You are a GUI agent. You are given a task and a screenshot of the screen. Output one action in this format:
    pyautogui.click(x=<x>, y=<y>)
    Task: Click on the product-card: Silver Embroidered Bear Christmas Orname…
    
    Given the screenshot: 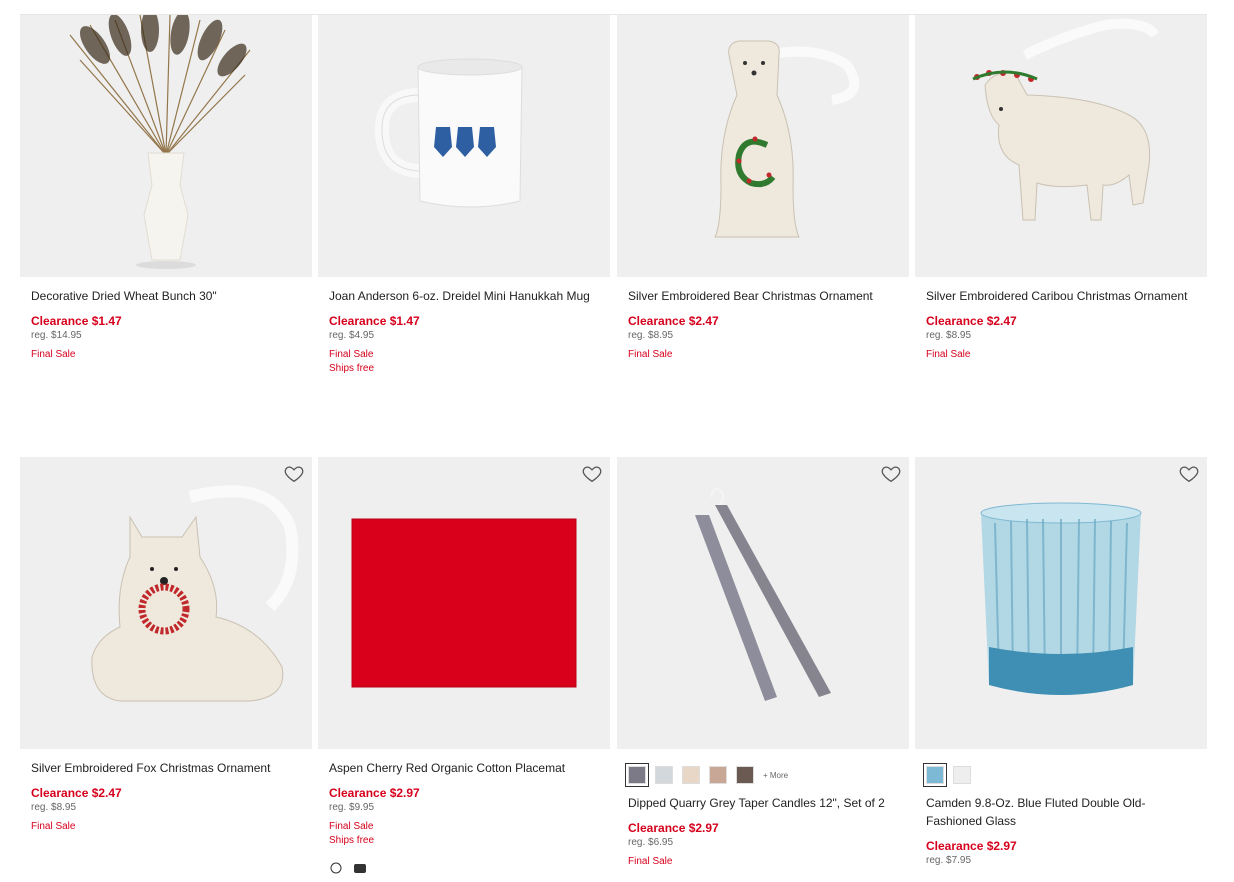 What is the action you would take?
    pyautogui.click(x=763, y=188)
    